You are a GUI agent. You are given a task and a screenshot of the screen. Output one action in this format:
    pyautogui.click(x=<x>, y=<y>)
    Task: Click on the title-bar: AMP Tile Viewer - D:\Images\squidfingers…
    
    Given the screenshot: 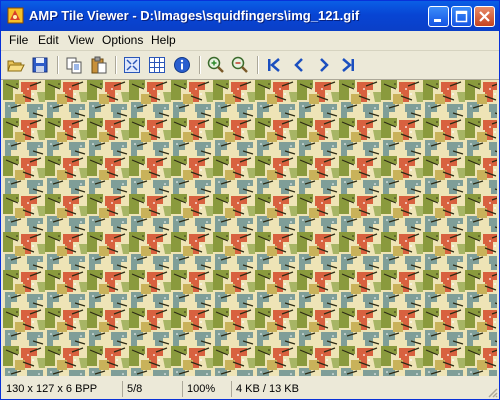 What is the action you would take?
    pyautogui.click(x=250, y=16)
    